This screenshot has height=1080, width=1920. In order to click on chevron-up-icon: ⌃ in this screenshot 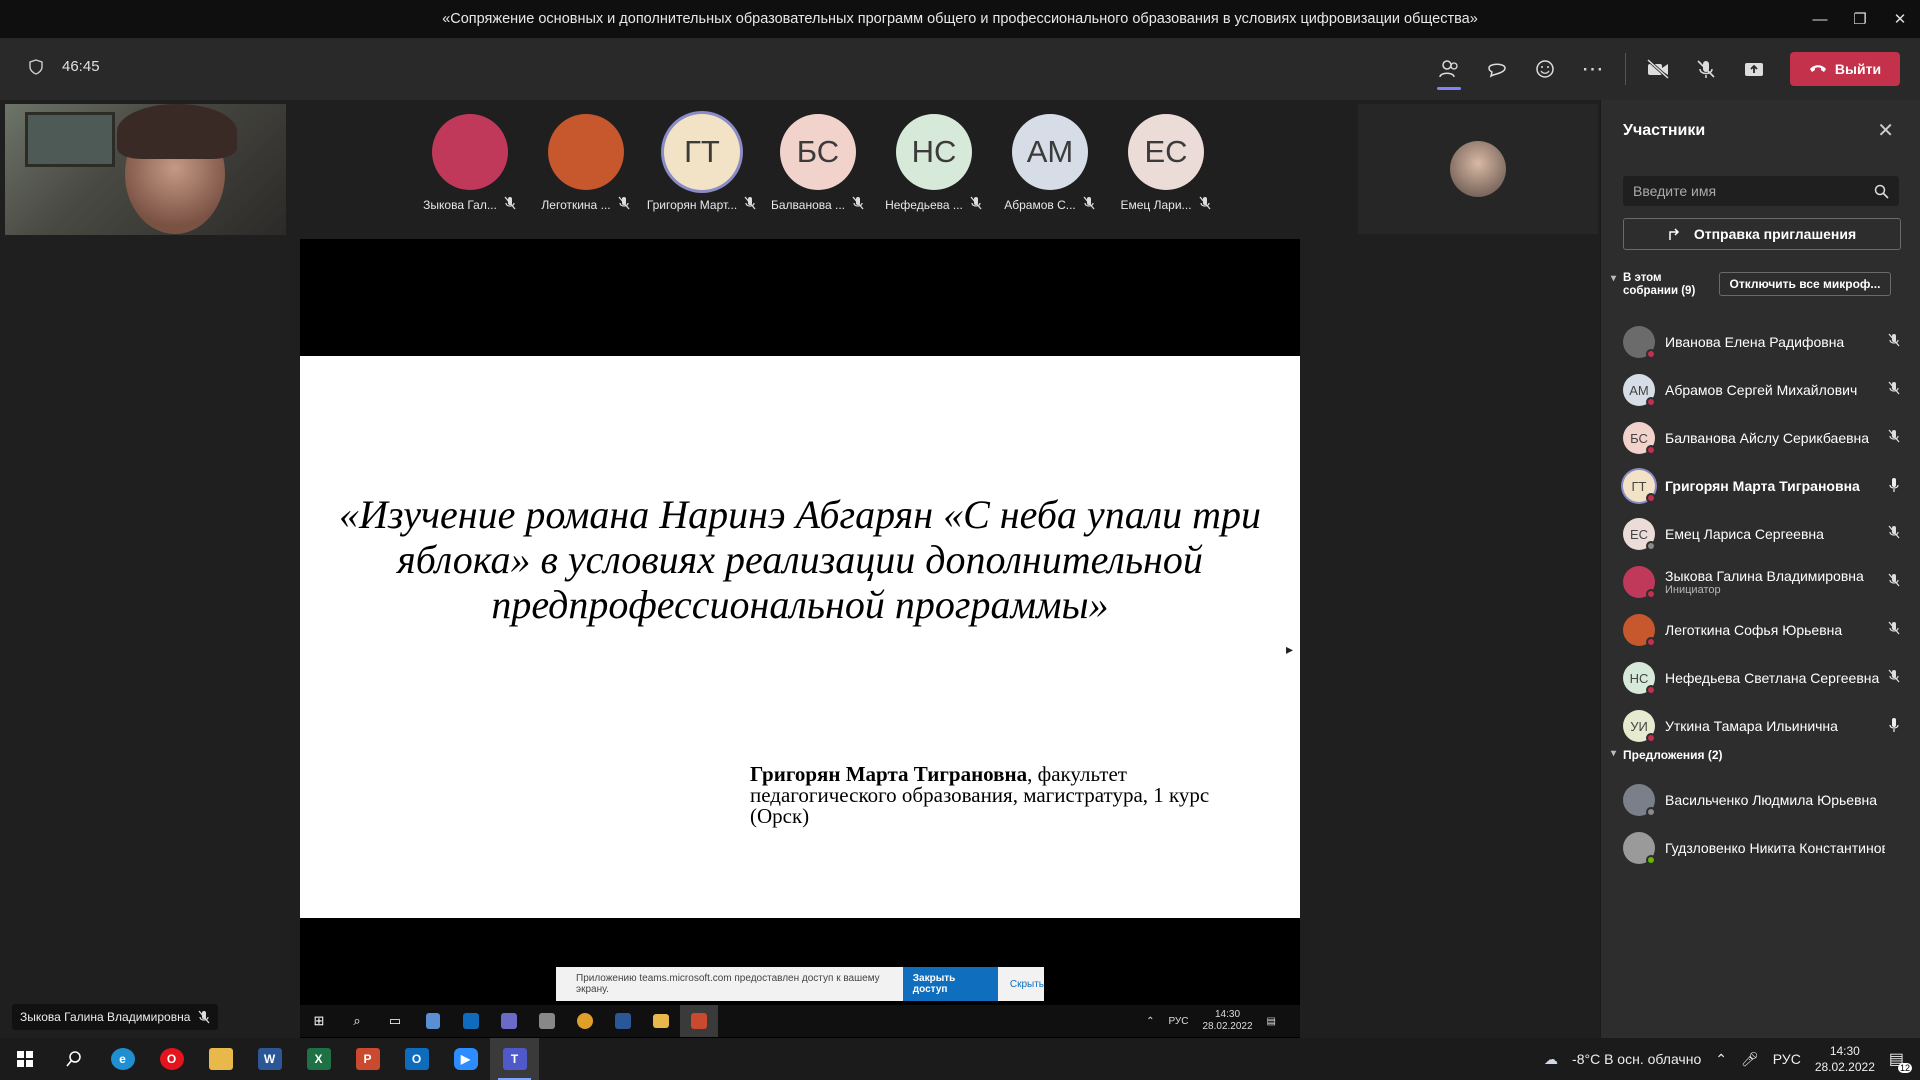, I will do `click(1721, 1059)`.